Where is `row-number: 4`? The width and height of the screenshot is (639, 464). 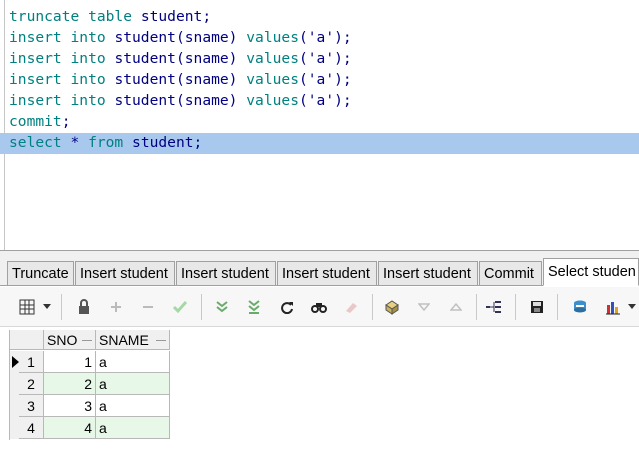
row-number: 4 is located at coordinates (31, 428).